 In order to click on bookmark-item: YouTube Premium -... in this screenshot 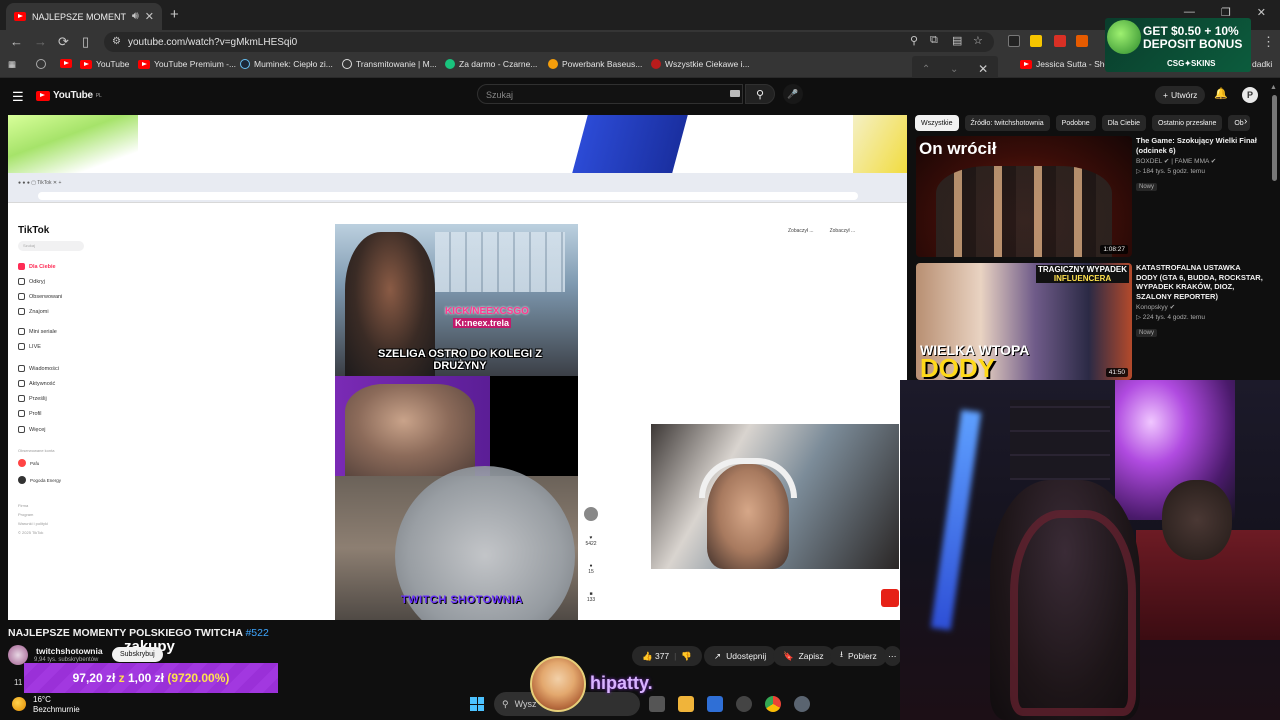, I will do `click(187, 64)`.